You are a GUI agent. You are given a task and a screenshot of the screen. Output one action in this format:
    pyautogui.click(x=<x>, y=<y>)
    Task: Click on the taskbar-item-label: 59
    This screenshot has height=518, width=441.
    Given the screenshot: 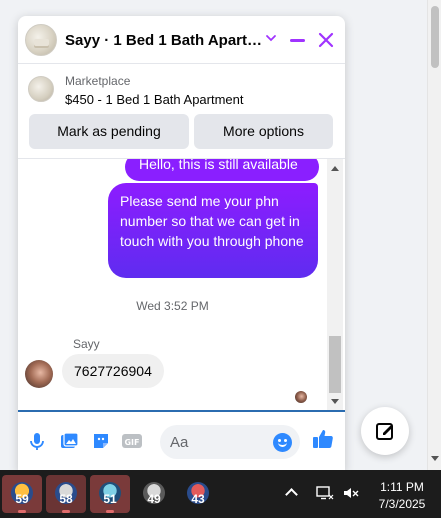 What is the action you would take?
    pyautogui.click(x=22, y=499)
    